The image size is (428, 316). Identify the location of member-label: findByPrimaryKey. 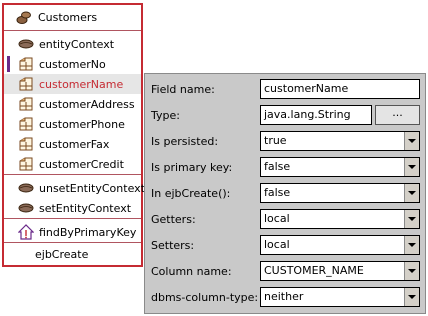
(88, 232).